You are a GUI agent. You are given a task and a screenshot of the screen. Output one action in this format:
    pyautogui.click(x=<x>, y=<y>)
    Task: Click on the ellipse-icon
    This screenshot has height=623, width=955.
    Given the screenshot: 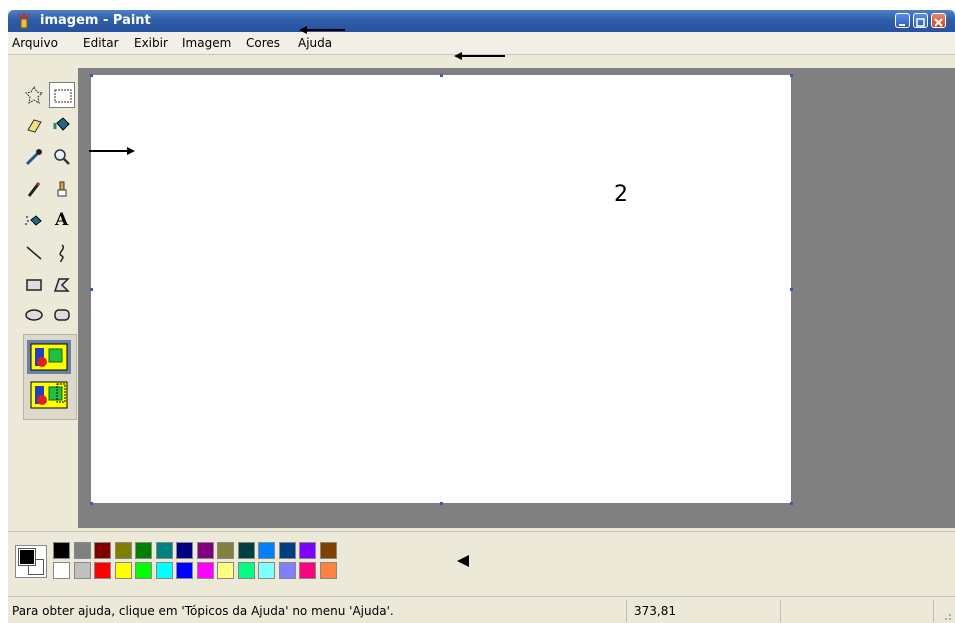 What is the action you would take?
    pyautogui.click(x=34, y=315)
    